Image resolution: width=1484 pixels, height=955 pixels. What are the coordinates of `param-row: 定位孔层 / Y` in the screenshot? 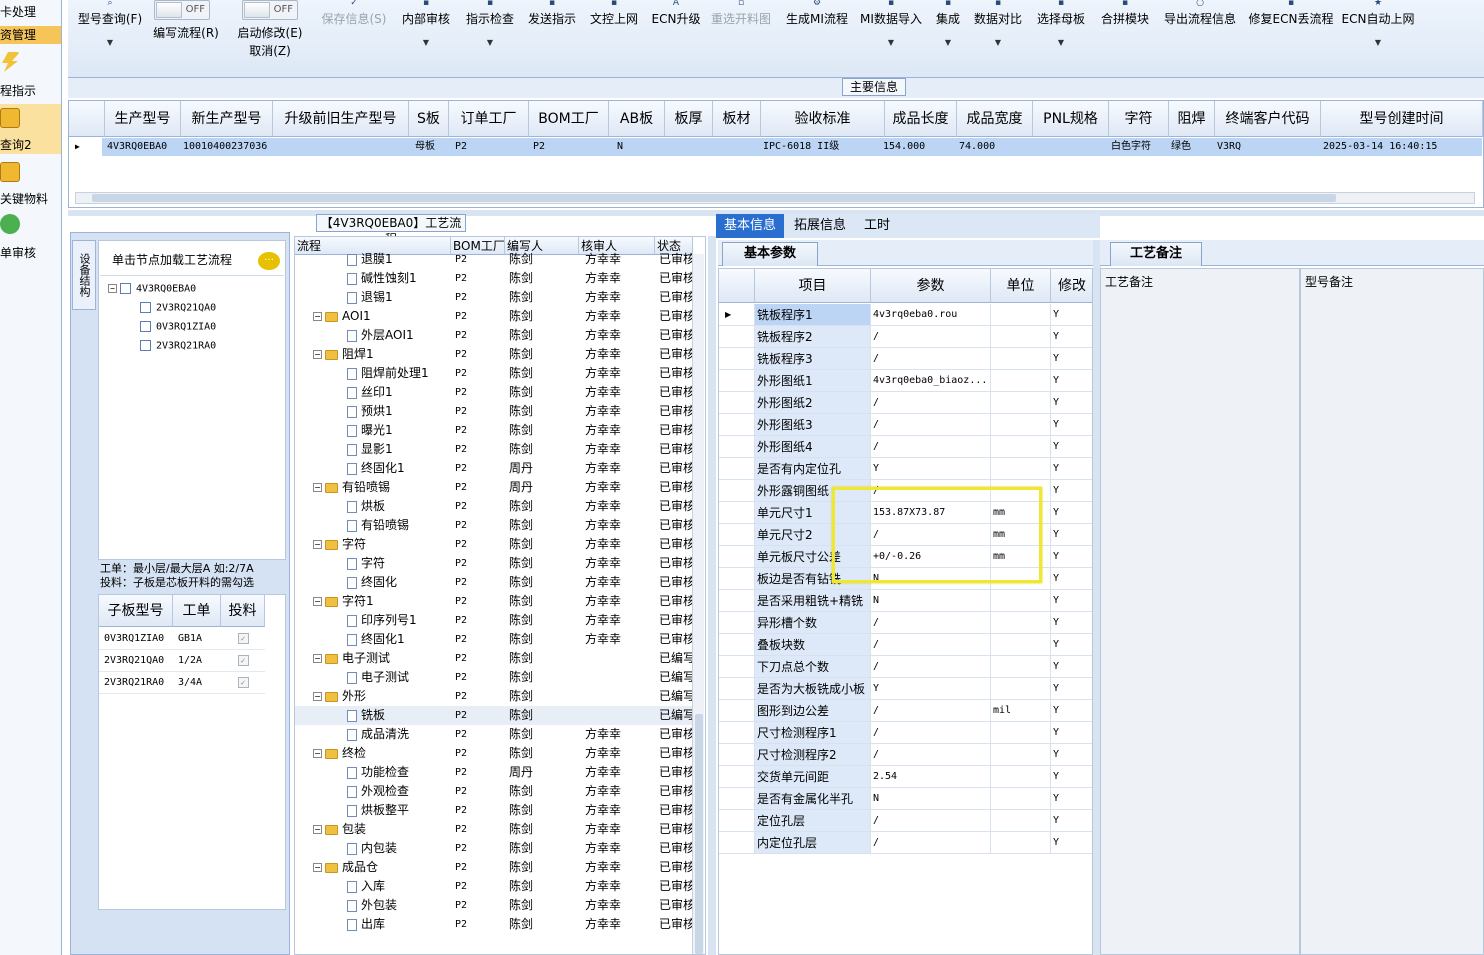 It's located at (905, 821).